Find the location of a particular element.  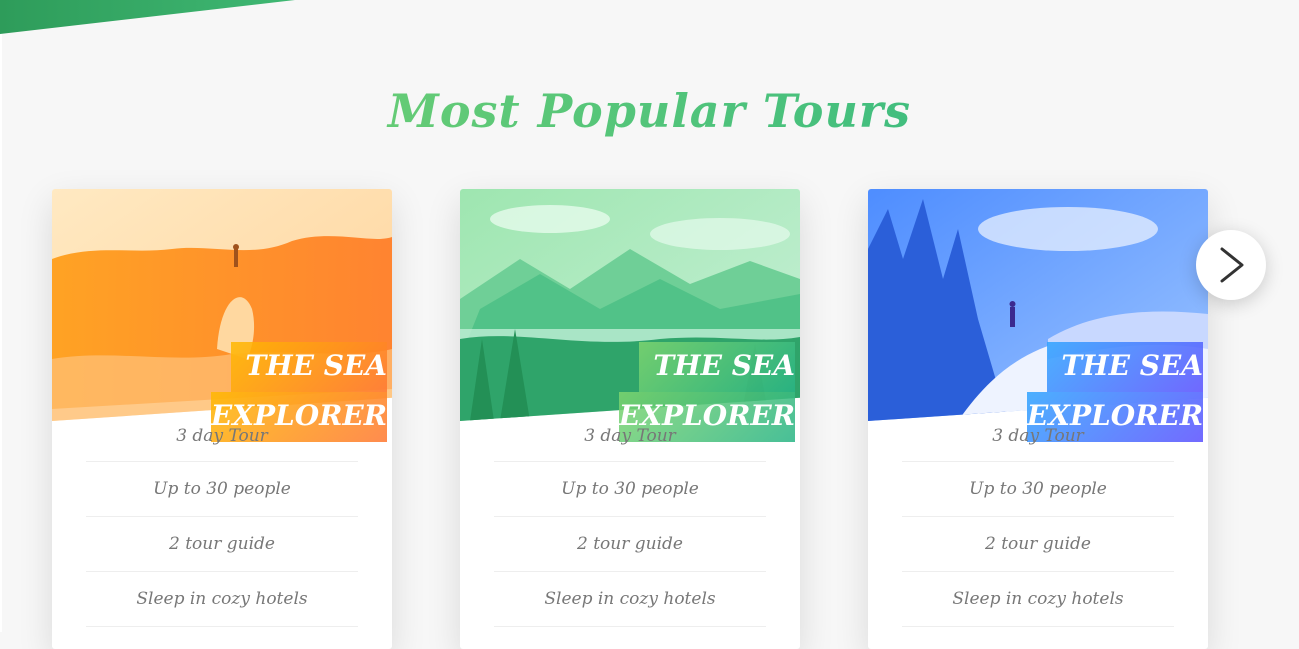

section-title: Most Popular Tours is located at coordinates (649, 111).